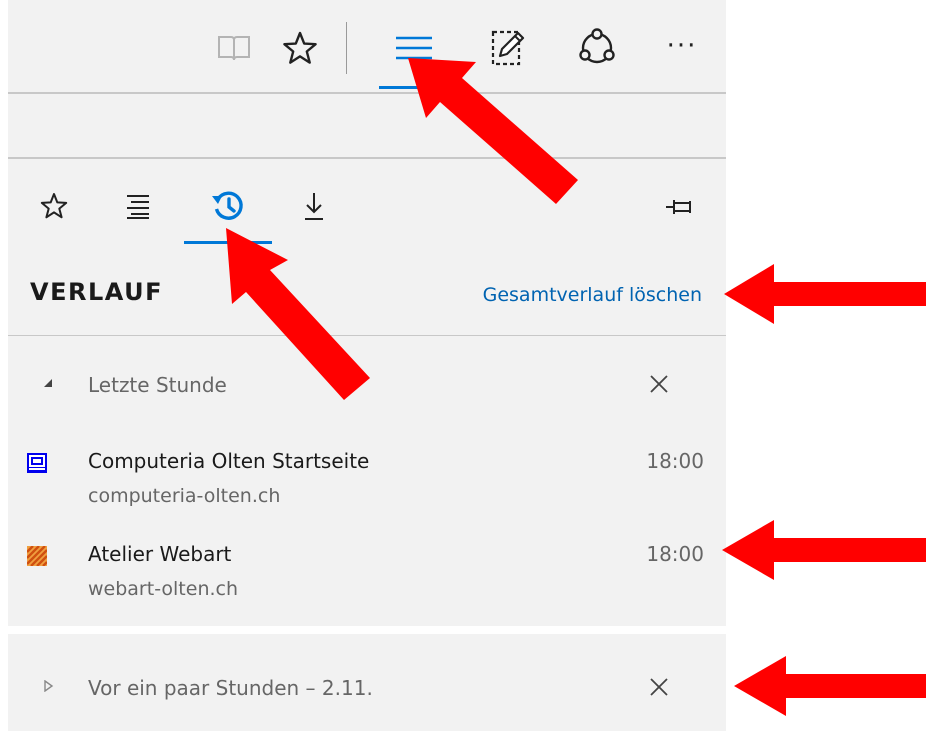  I want to click on history-item: Atelier Webart webart-olten.ch 18:00, so click(367, 582).